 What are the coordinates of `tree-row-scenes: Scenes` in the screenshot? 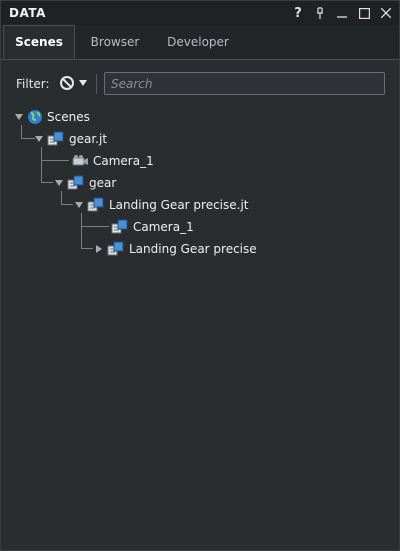 It's located at (52, 117).